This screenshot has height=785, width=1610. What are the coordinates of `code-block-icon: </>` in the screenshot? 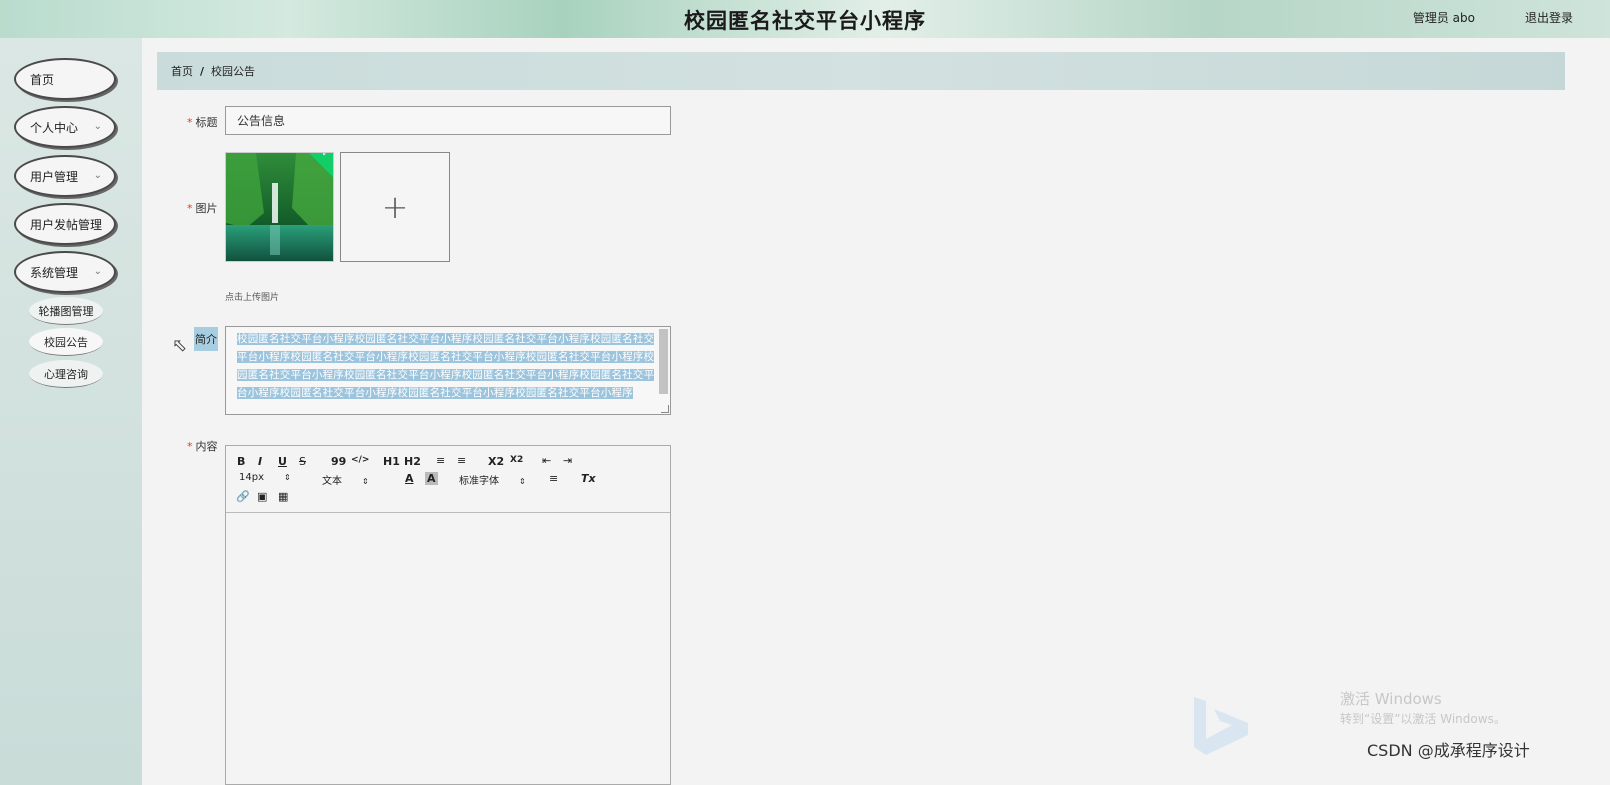 It's located at (360, 460).